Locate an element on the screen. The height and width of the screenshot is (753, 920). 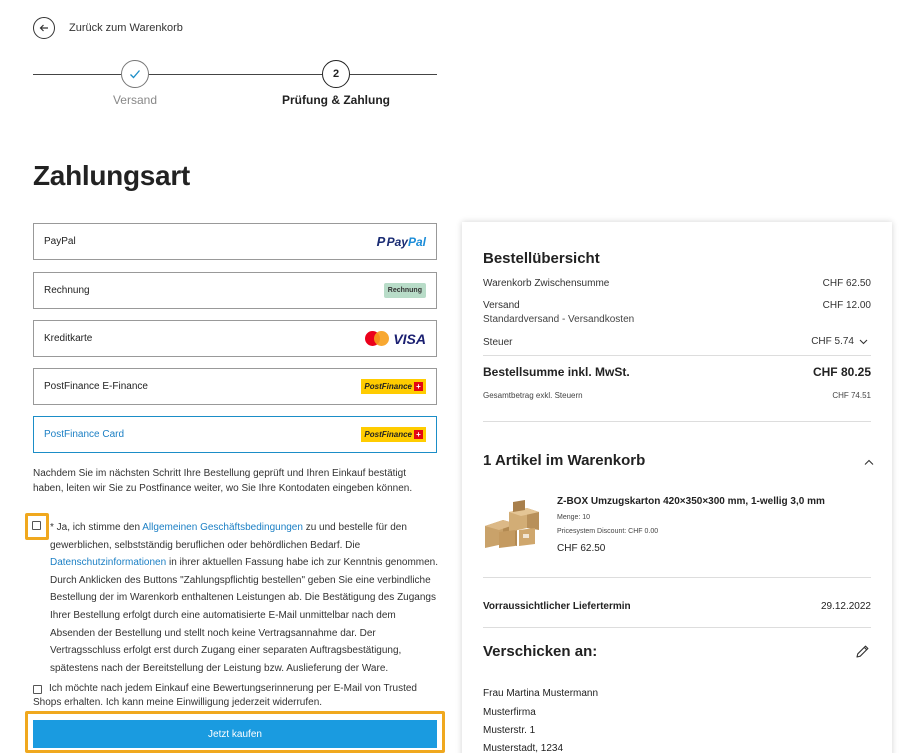
back-link-label: Zurück zum Warenkorb is located at coordinates (126, 28).